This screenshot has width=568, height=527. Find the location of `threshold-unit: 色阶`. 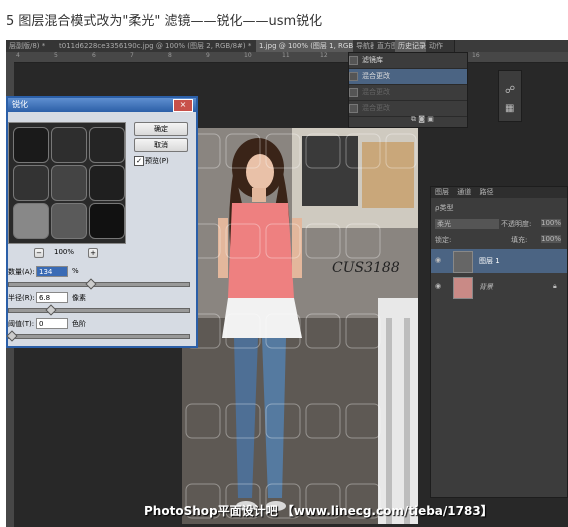

threshold-unit: 色阶 is located at coordinates (79, 324).